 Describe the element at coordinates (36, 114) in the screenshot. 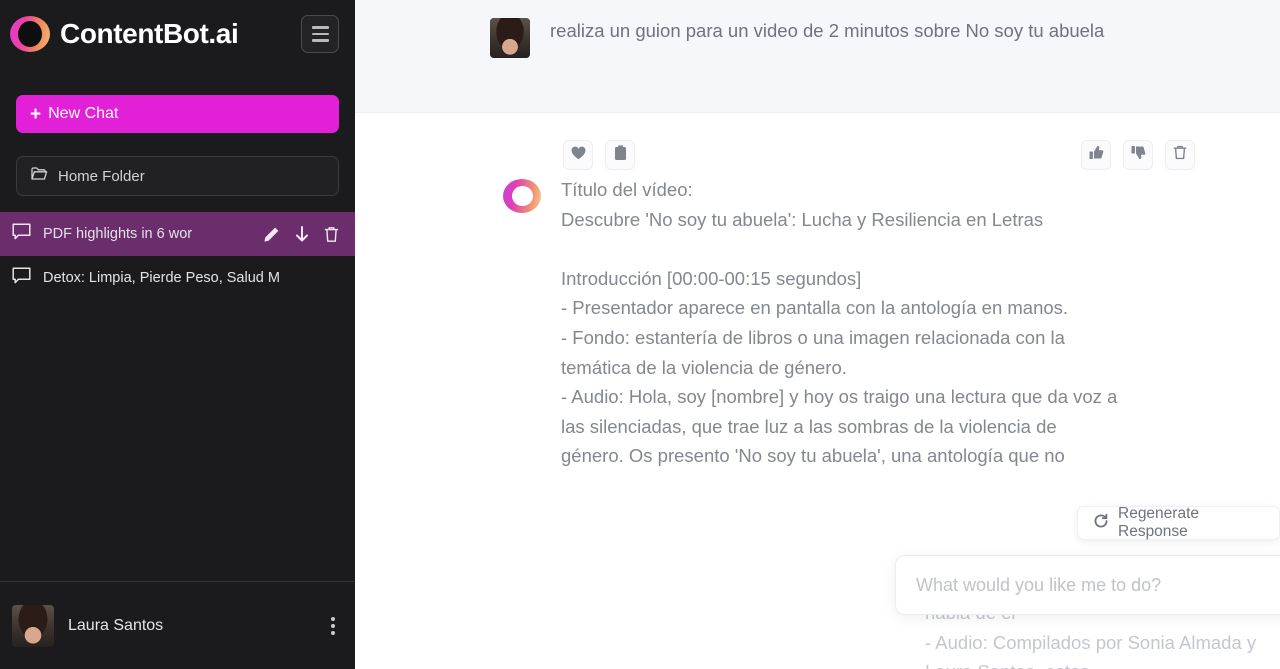

I see `plus-icon: +` at that location.